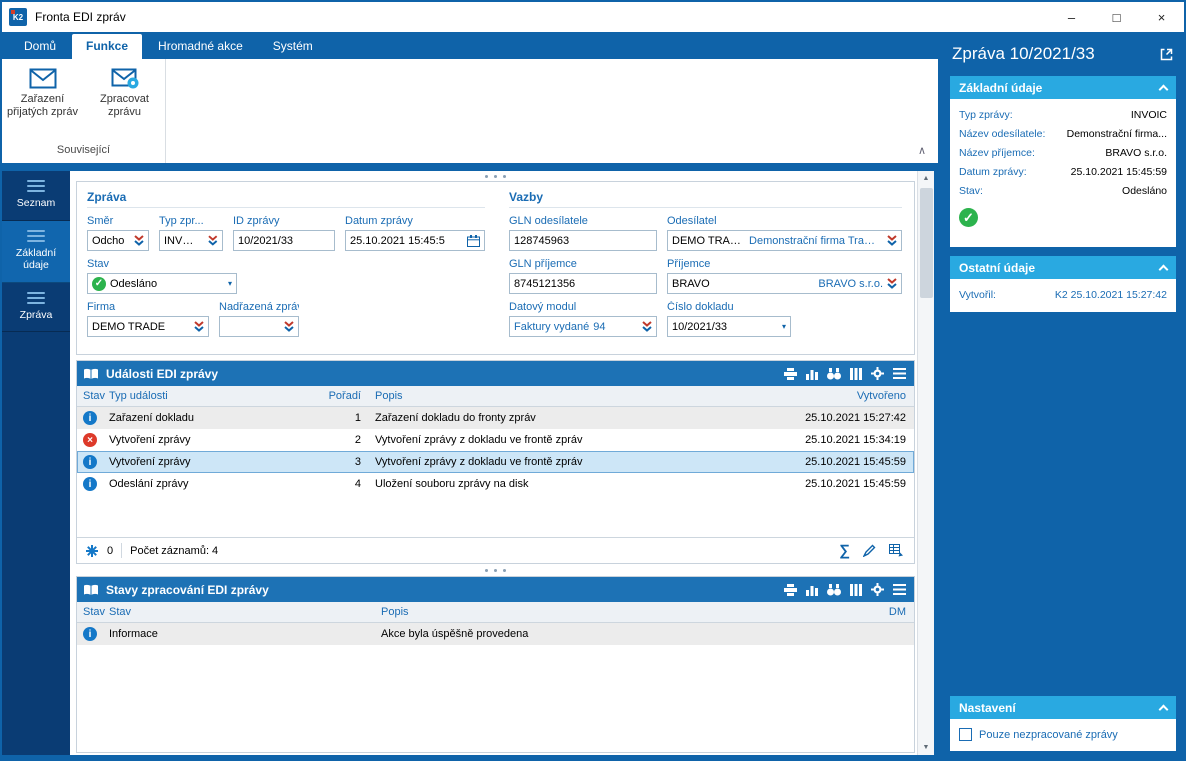 This screenshot has height=761, width=1186. Describe the element at coordinates (922, 150) in the screenshot. I see `collapse-ribbon-icon: ∧` at that location.